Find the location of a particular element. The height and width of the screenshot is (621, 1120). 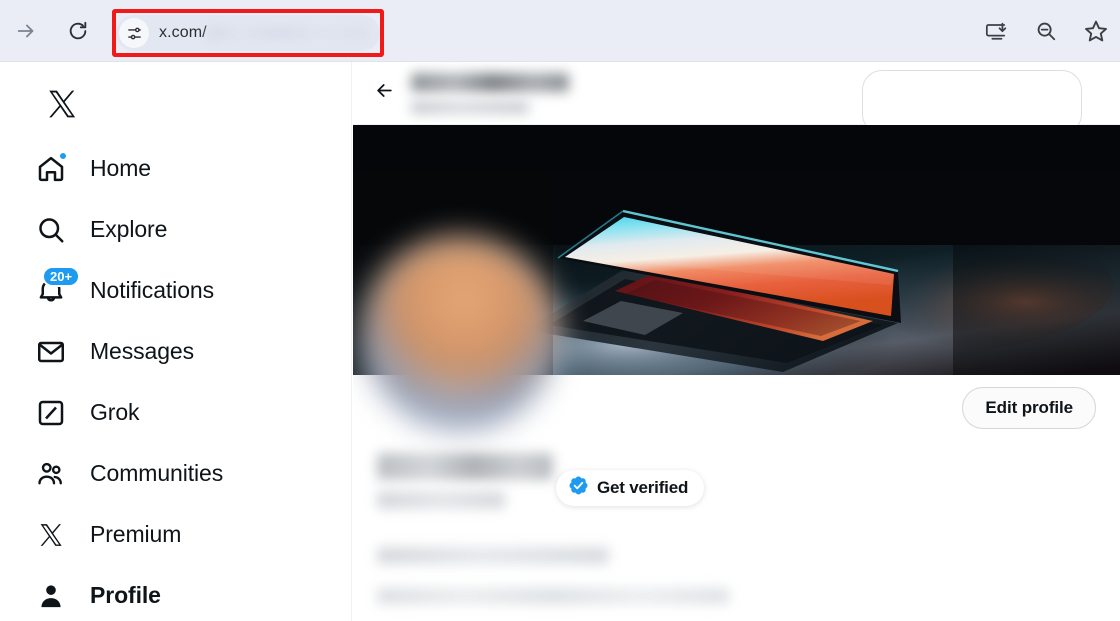

profile-metadata-redacted is located at coordinates (553, 596).